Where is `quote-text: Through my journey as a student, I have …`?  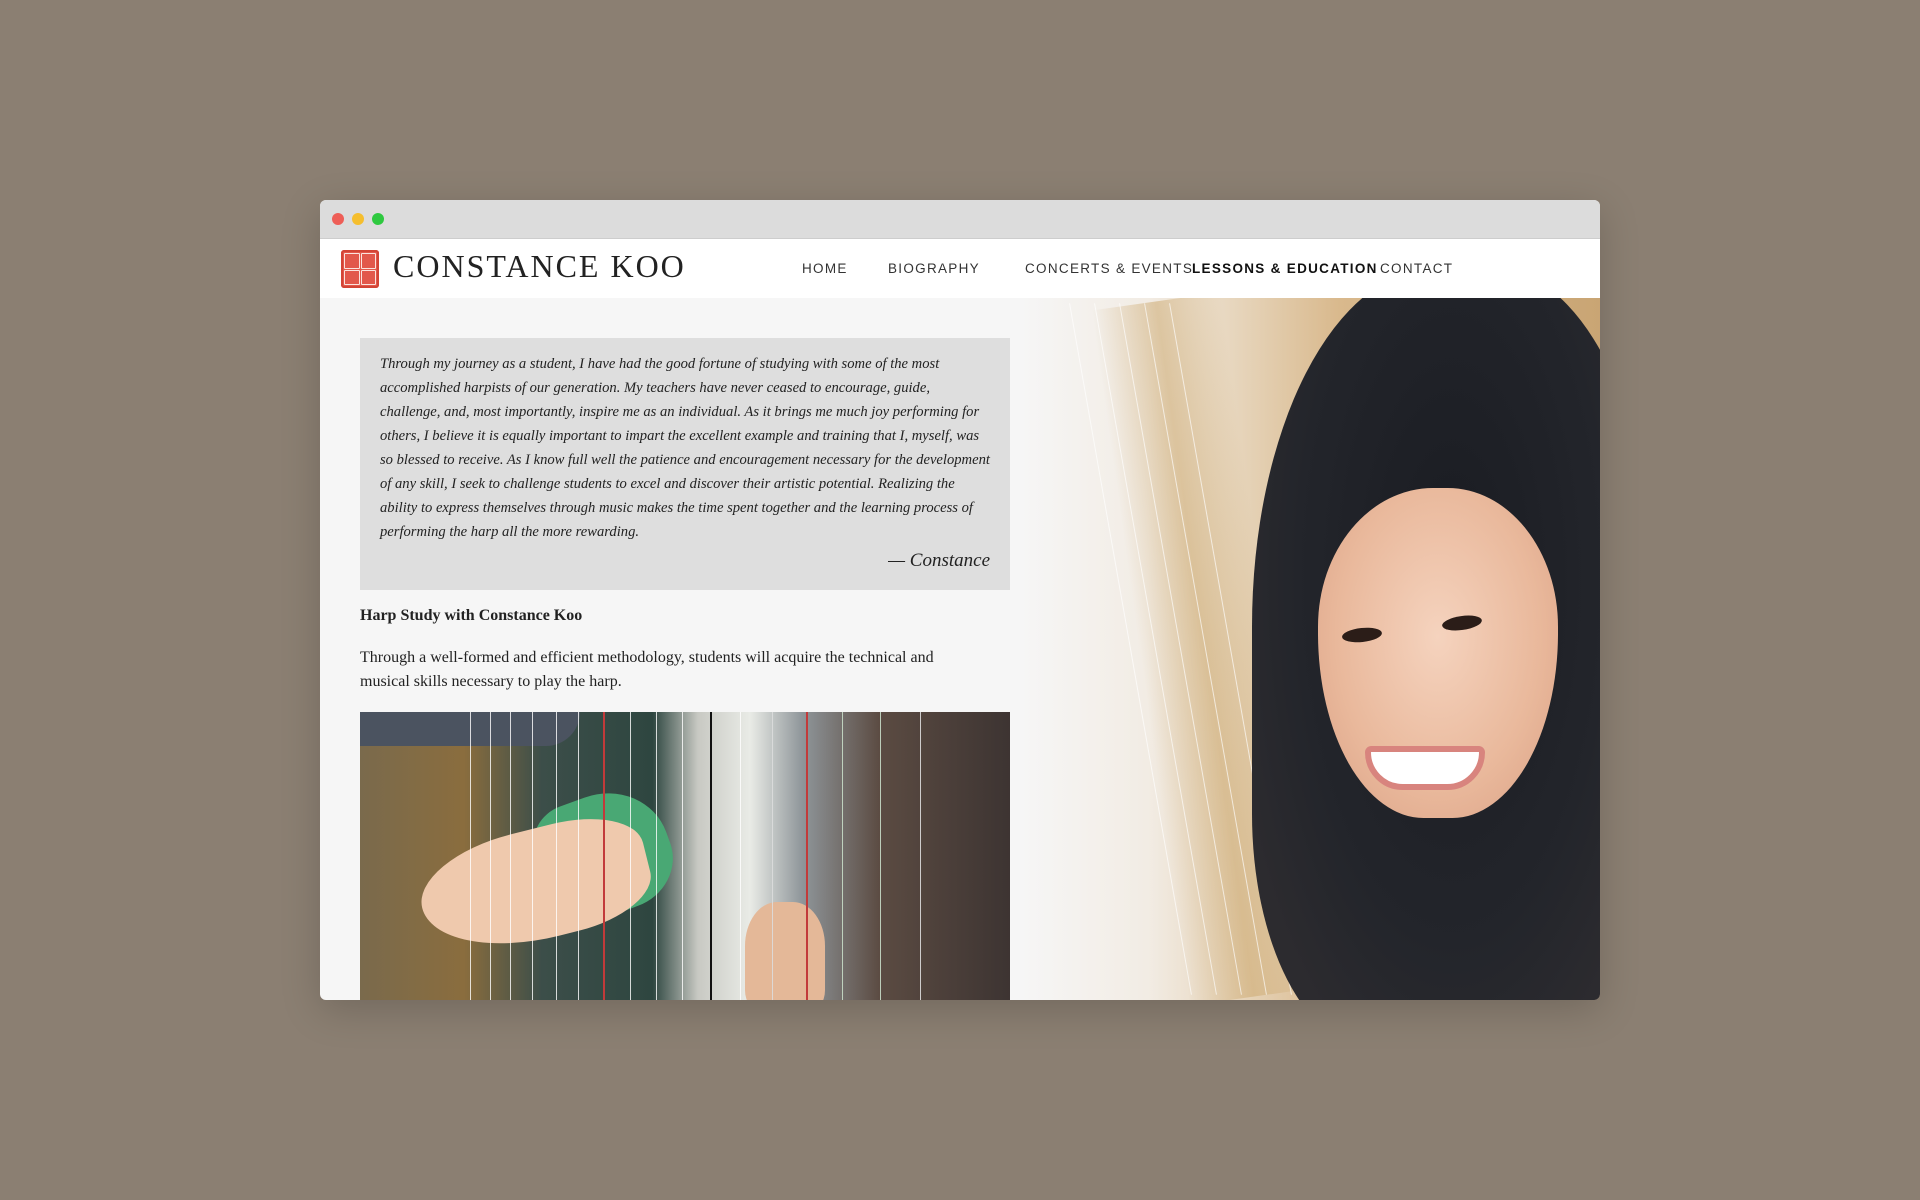 quote-text: Through my journey as a student, I have … is located at coordinates (685, 448).